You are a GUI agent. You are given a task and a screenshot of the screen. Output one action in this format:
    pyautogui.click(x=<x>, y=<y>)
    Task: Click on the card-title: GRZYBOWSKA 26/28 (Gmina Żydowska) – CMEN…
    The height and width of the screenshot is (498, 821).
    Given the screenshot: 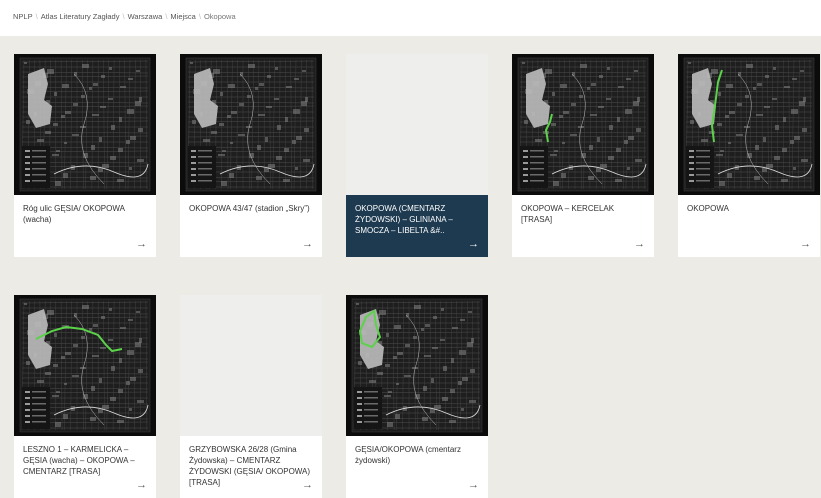 What is the action you would take?
    pyautogui.click(x=251, y=466)
    